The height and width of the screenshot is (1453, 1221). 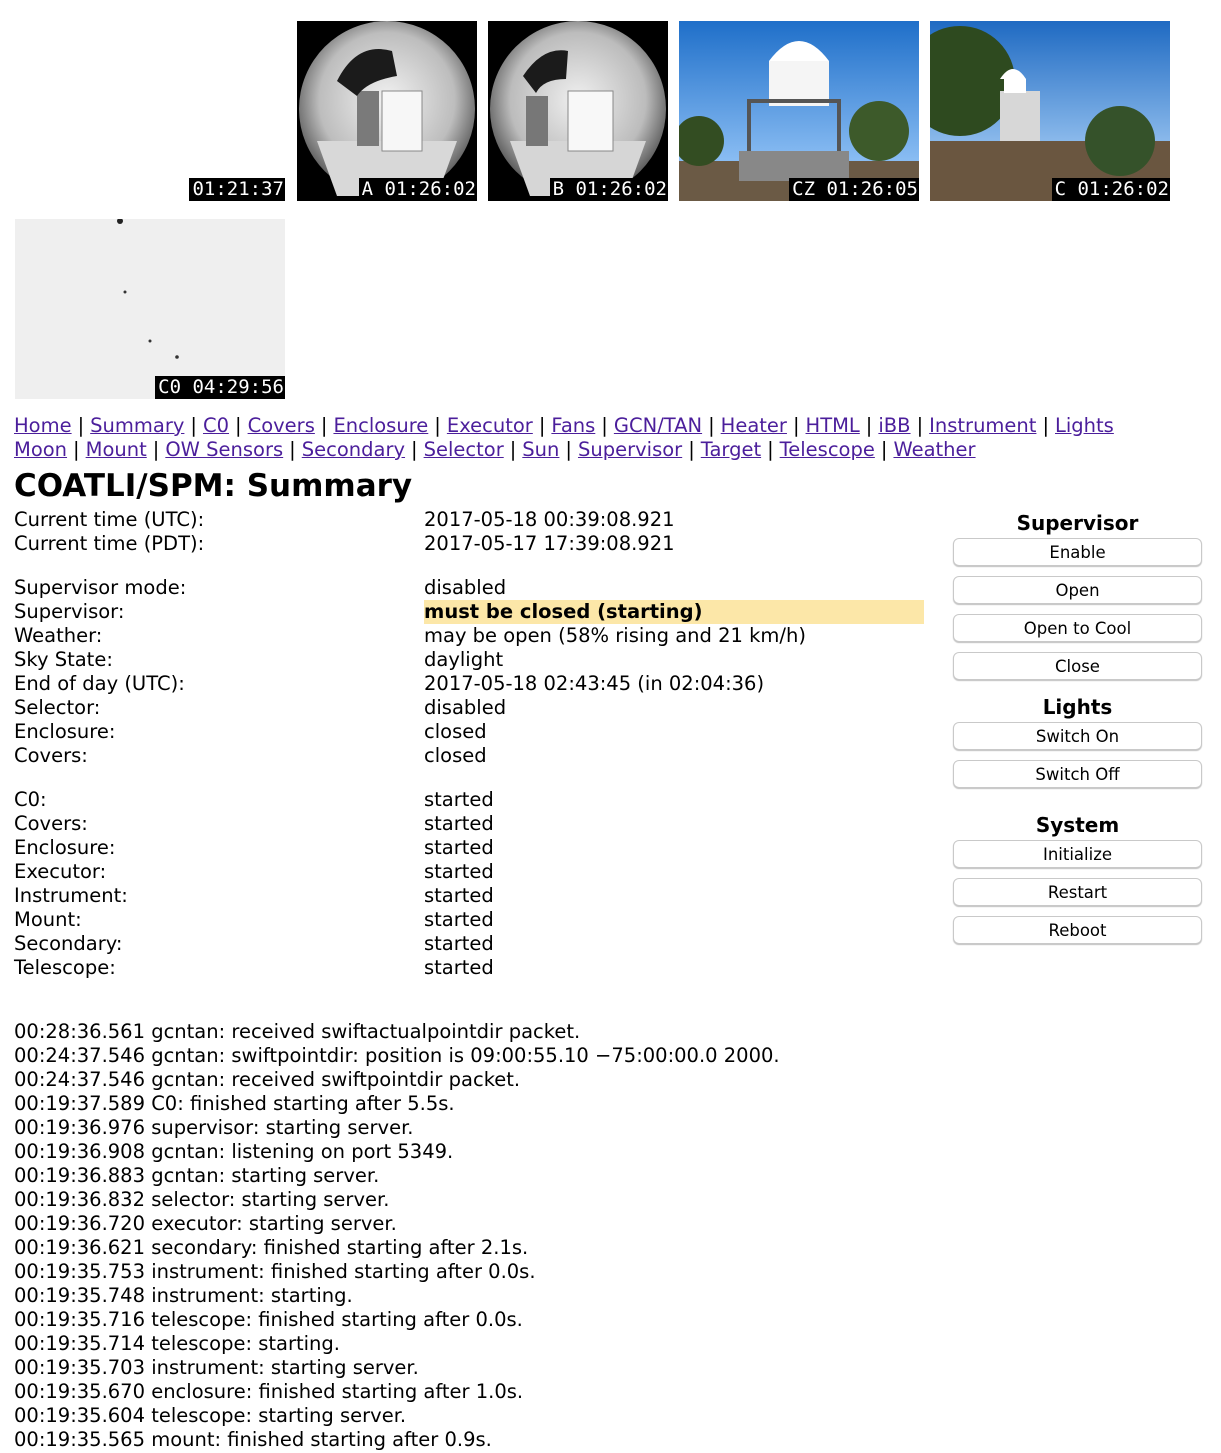 What do you see at coordinates (1077, 854) in the screenshot?
I see `initialize-button: Initialize` at bounding box center [1077, 854].